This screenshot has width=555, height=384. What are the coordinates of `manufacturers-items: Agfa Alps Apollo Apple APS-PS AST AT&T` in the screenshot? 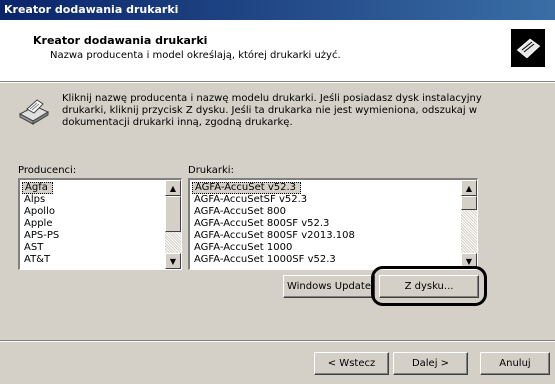 It's located at (93, 224).